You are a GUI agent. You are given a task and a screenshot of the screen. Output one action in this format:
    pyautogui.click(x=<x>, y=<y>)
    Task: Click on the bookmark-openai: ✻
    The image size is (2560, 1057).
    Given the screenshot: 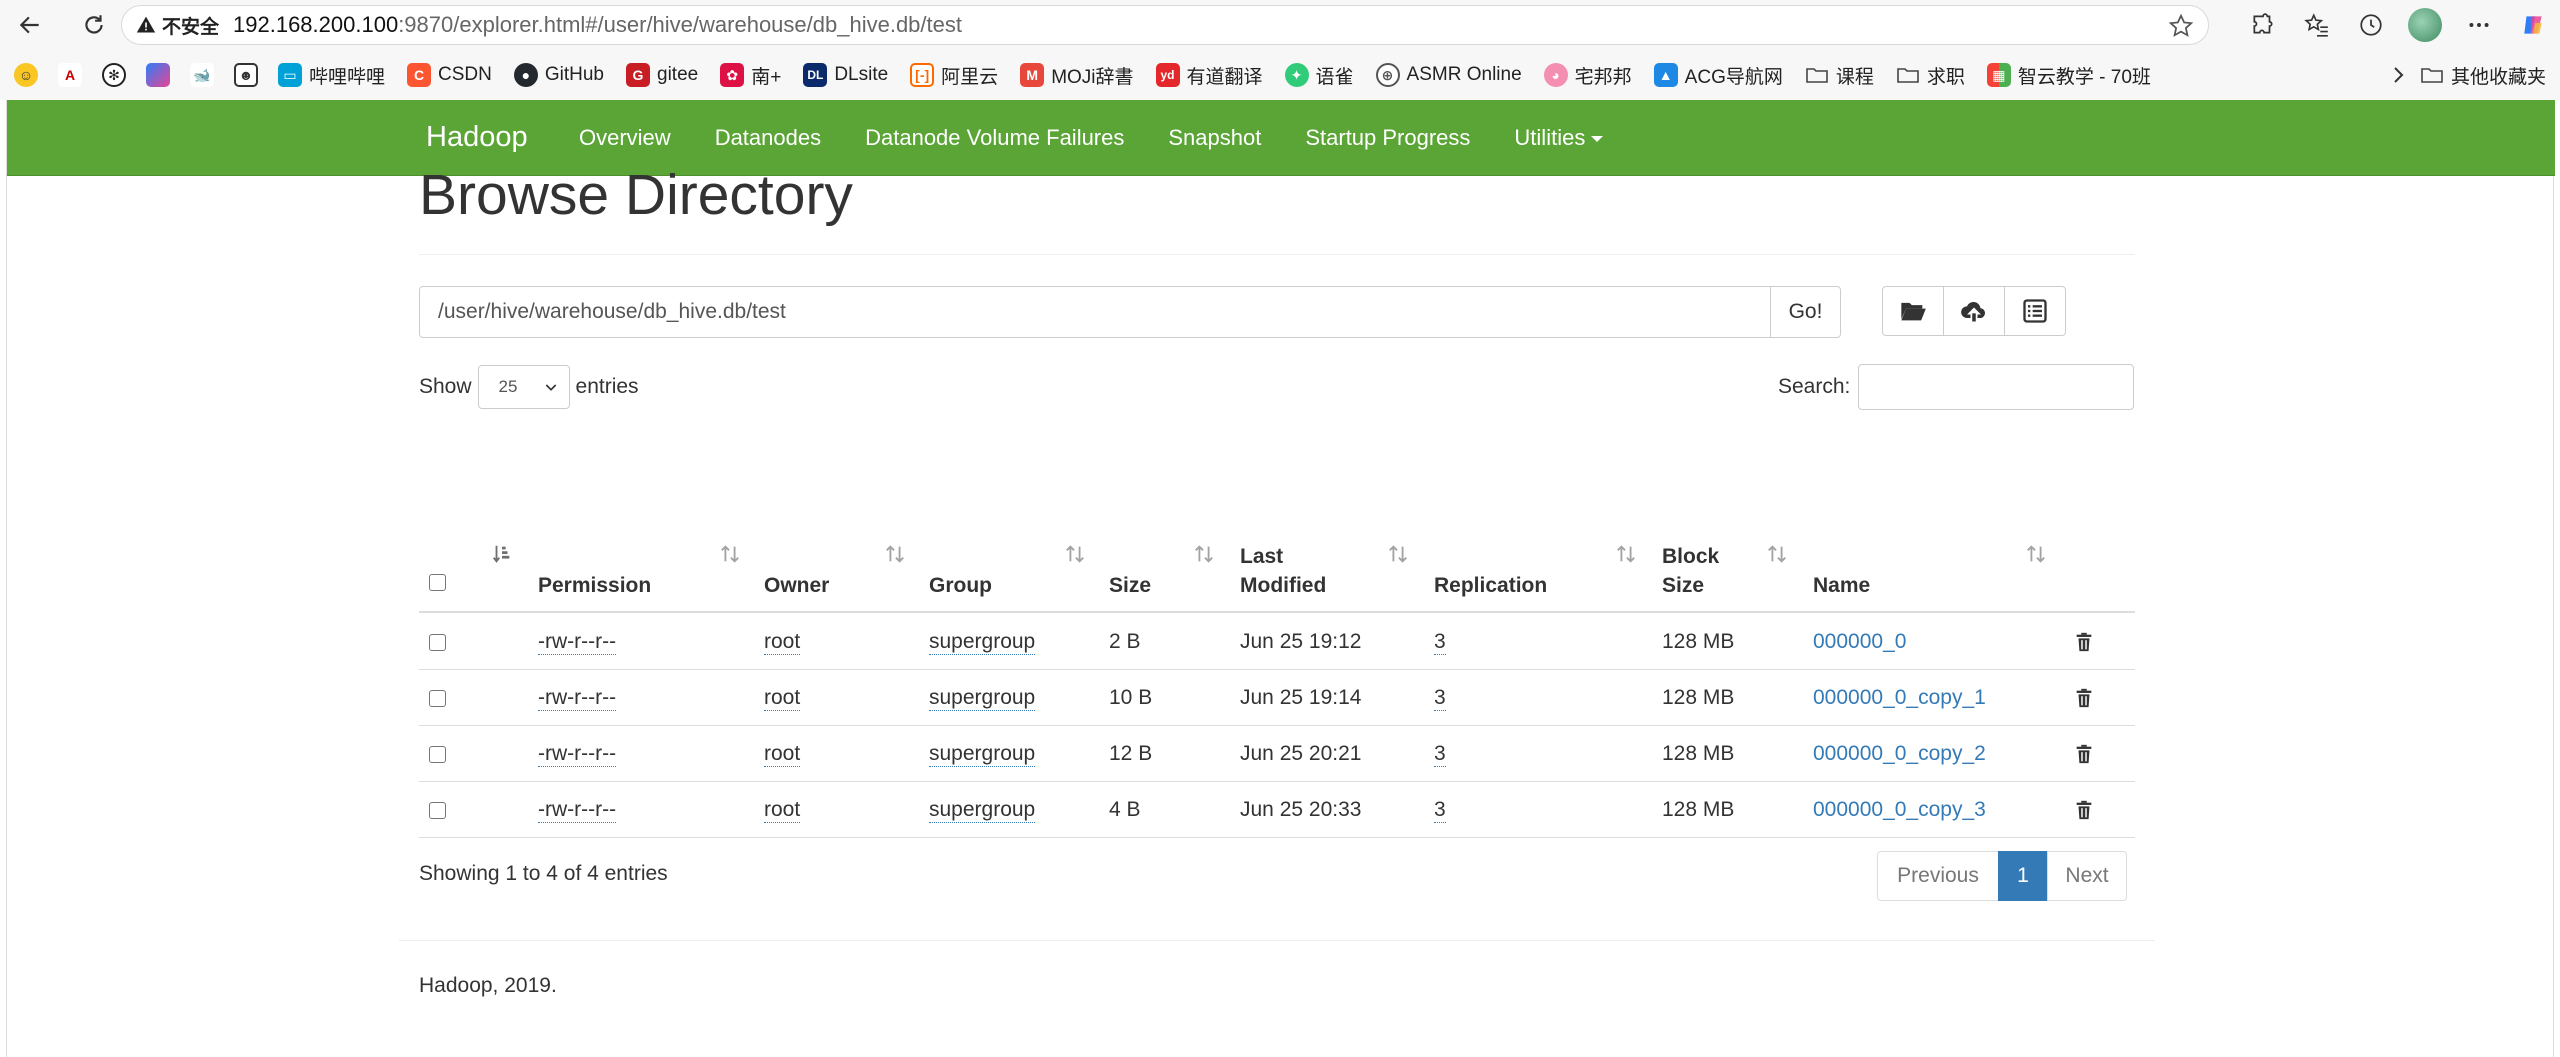 What is the action you would take?
    pyautogui.click(x=114, y=75)
    